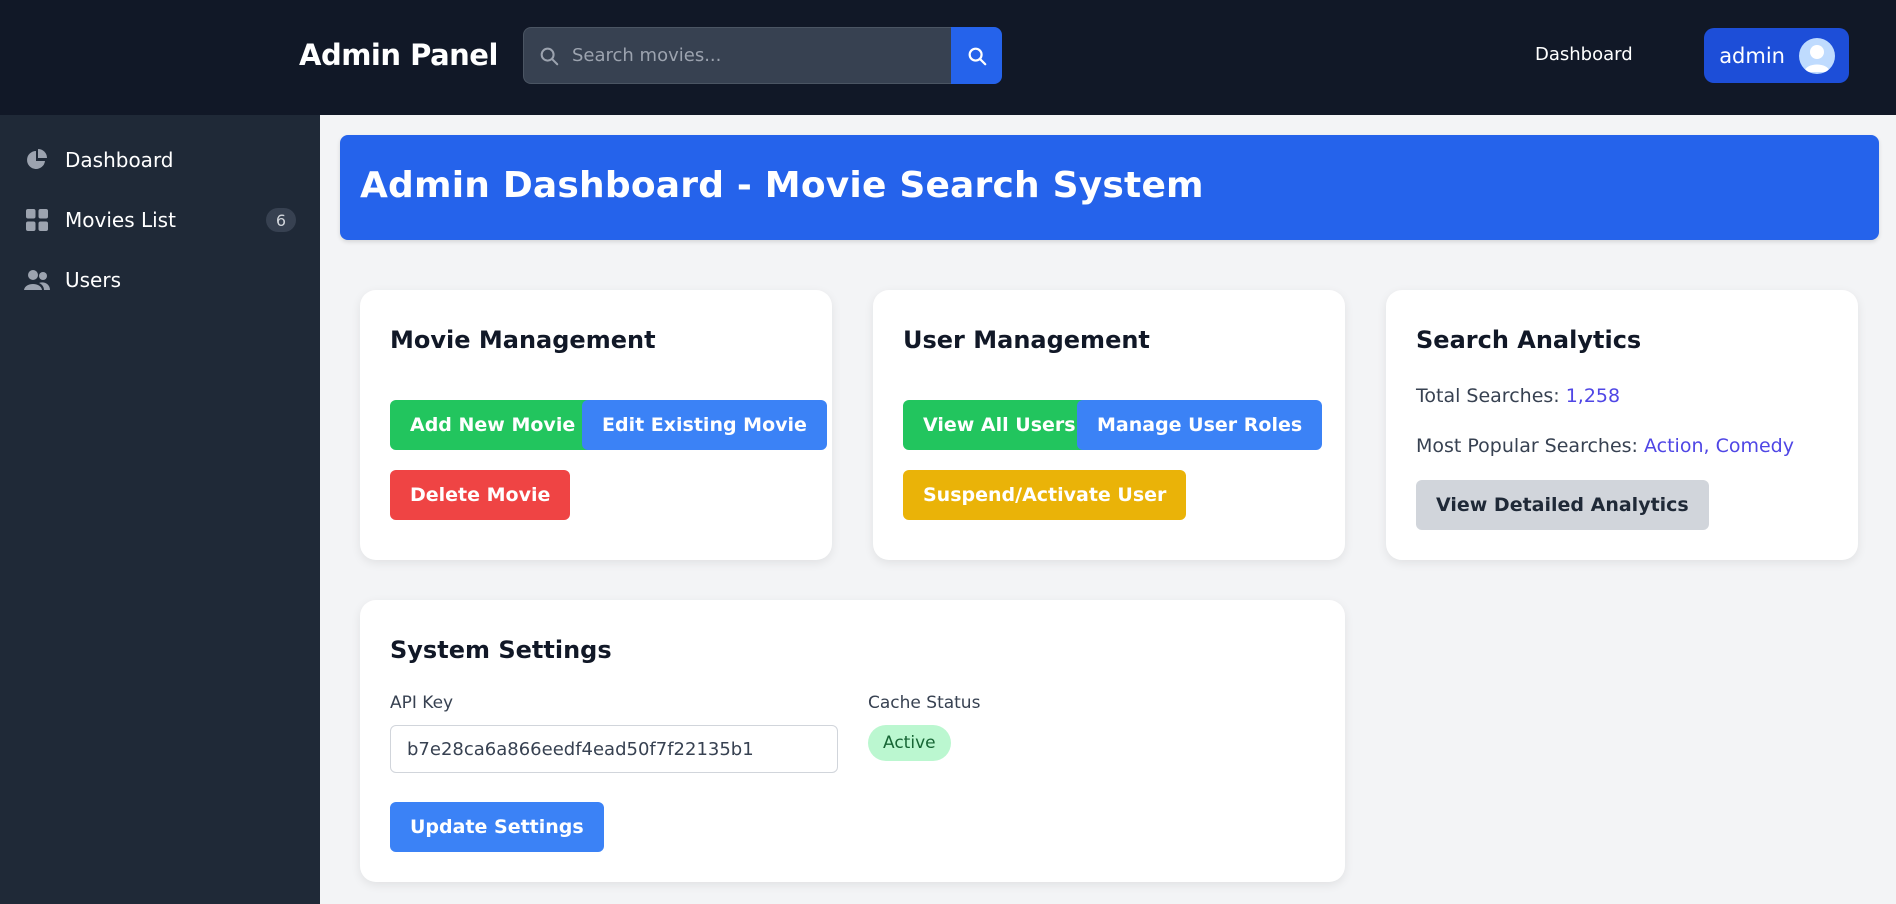 Image resolution: width=1896 pixels, height=904 pixels. I want to click on edit-movie-button: Edit Existing Movie, so click(704, 425).